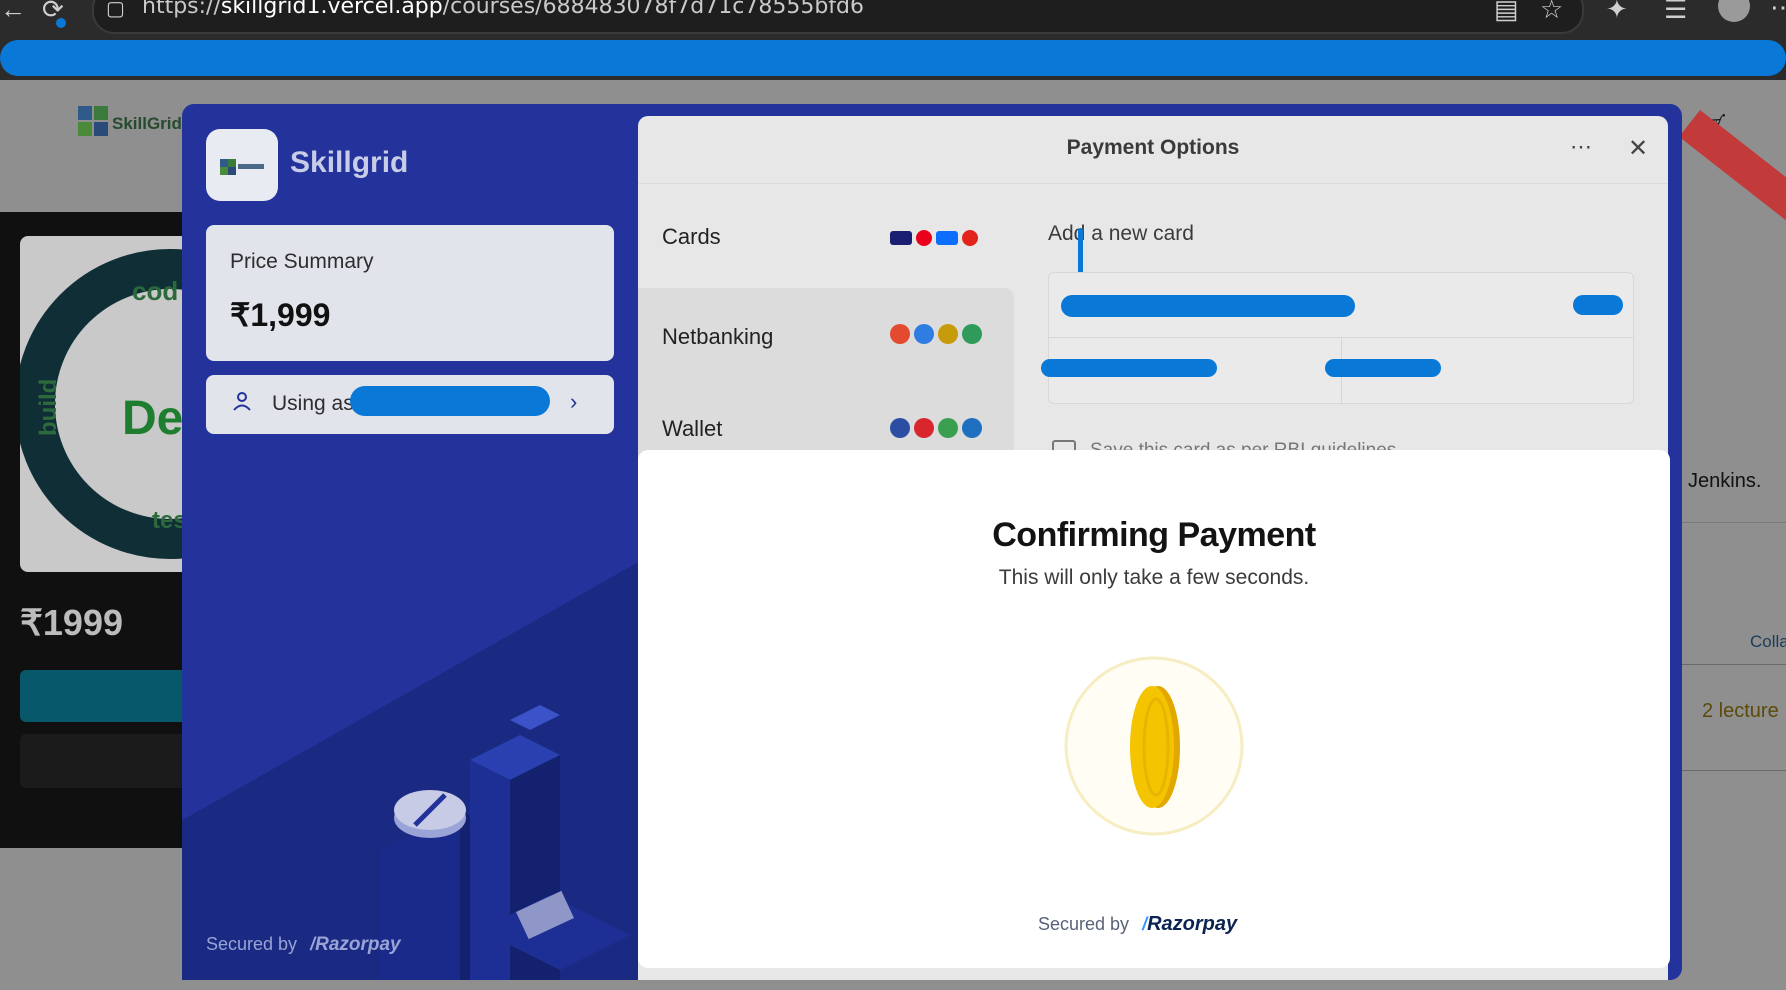 This screenshot has height=990, width=1786. What do you see at coordinates (152, 418) in the screenshot?
I see `thumb-word-devops: De` at bounding box center [152, 418].